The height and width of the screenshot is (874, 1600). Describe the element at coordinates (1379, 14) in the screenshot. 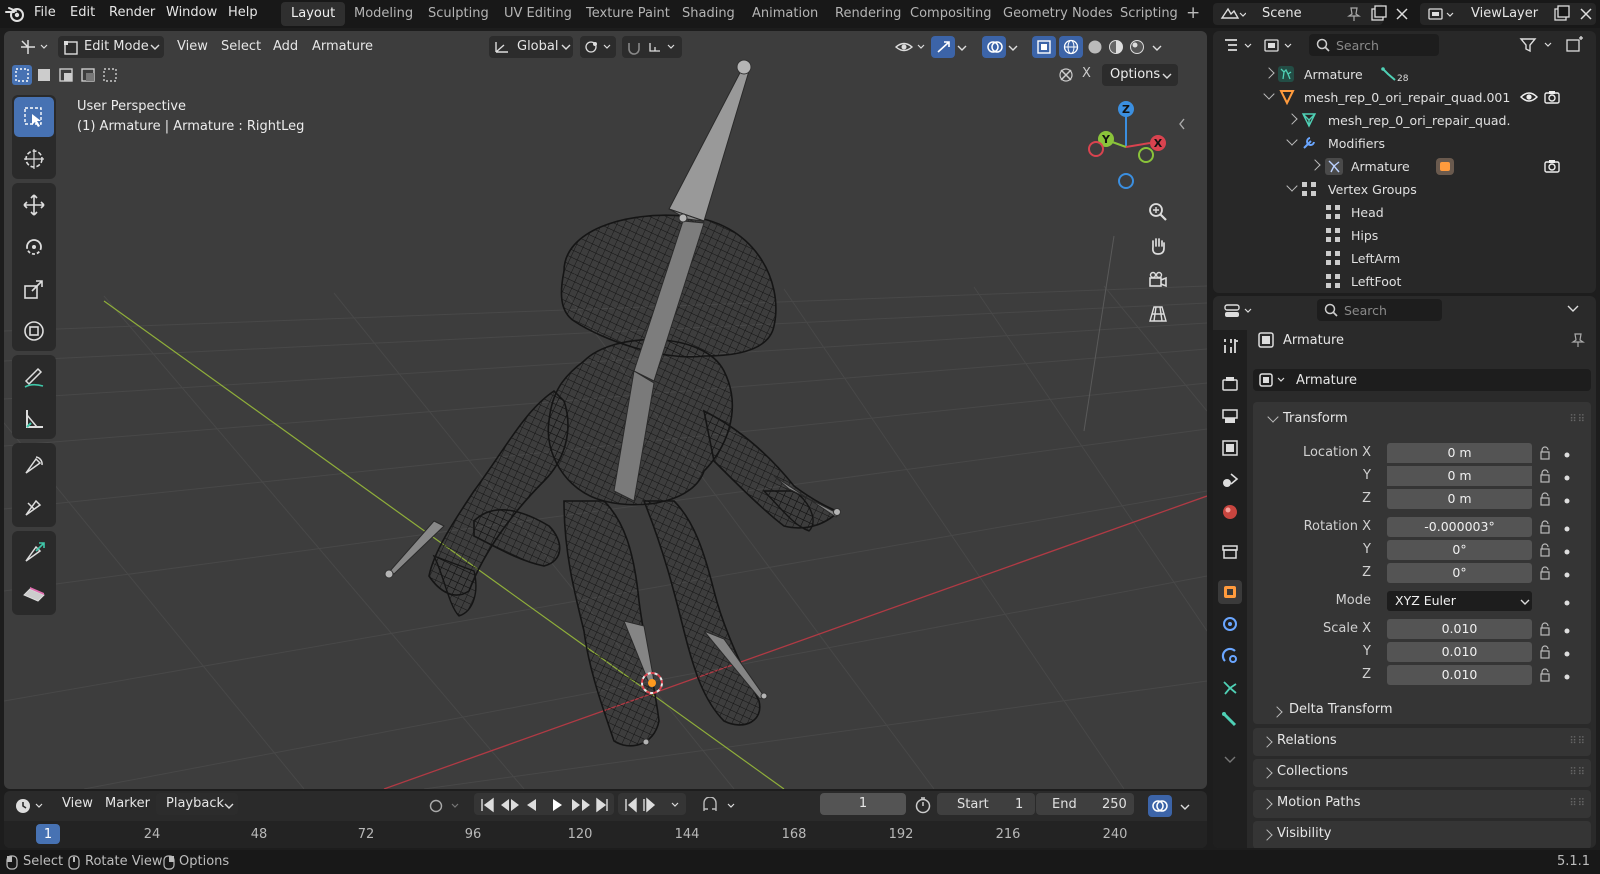

I see `new-scene-icon` at that location.